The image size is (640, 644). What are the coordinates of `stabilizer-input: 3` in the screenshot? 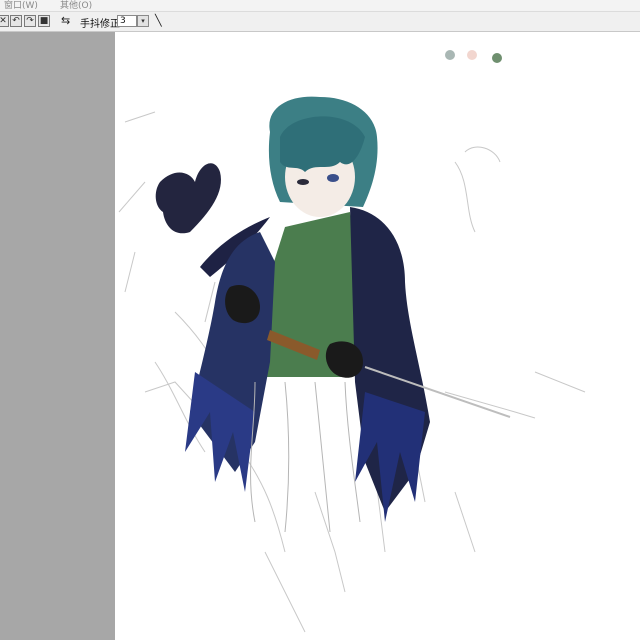 It's located at (127, 21).